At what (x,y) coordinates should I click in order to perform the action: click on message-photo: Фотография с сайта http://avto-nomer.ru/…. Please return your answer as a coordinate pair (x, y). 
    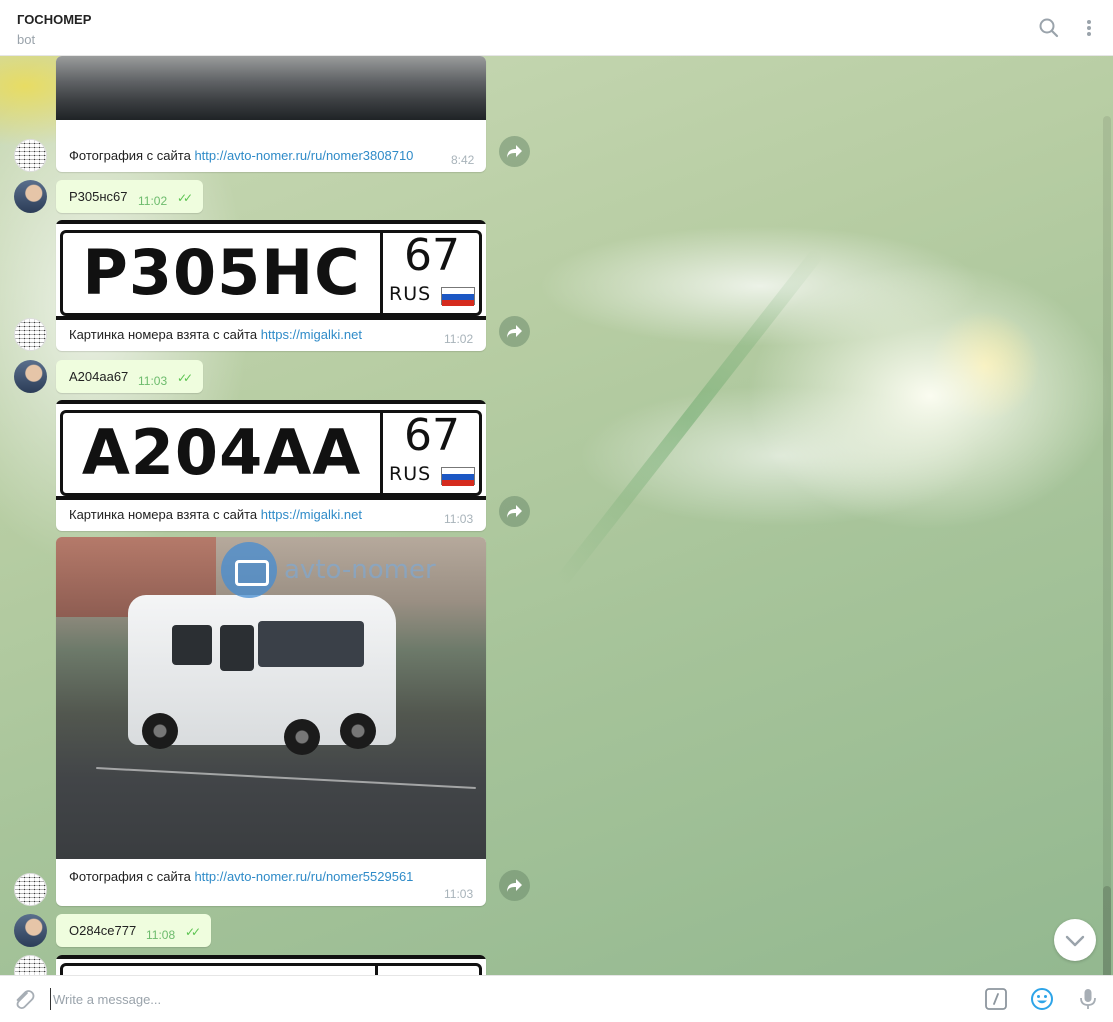
    Looking at the image, I should click on (271, 114).